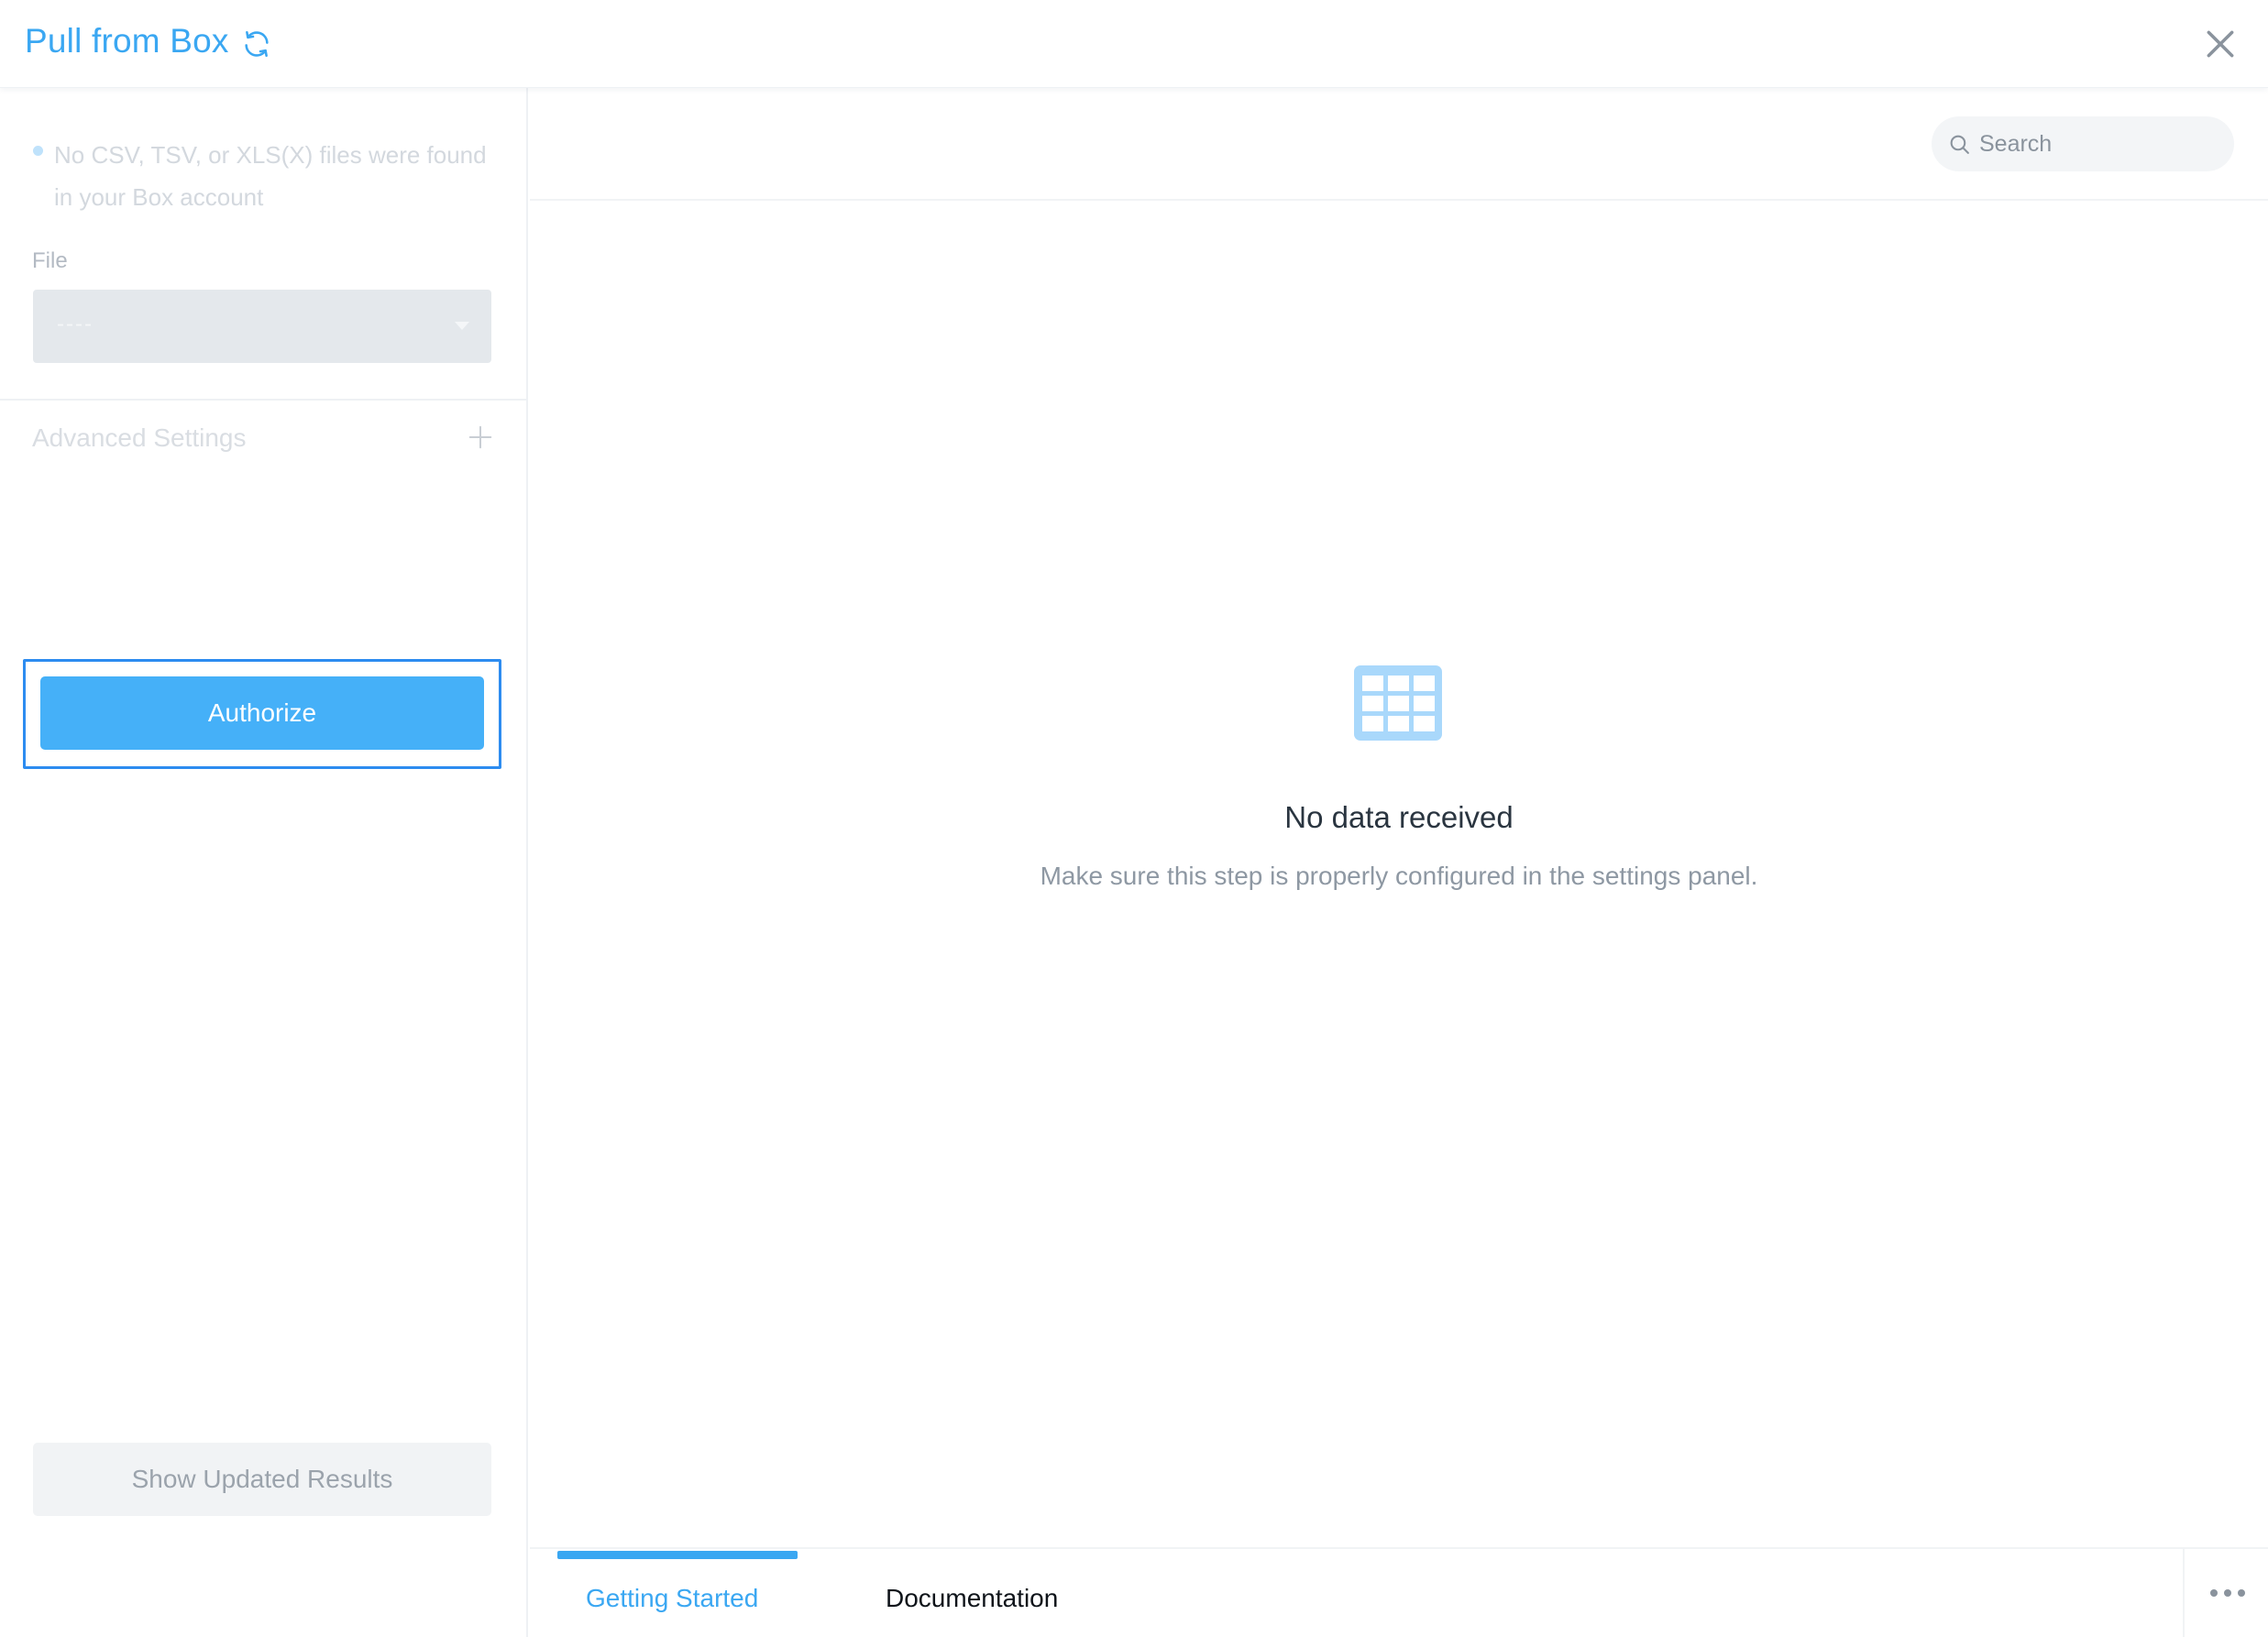  Describe the element at coordinates (1960, 144) in the screenshot. I see `search-icon` at that location.